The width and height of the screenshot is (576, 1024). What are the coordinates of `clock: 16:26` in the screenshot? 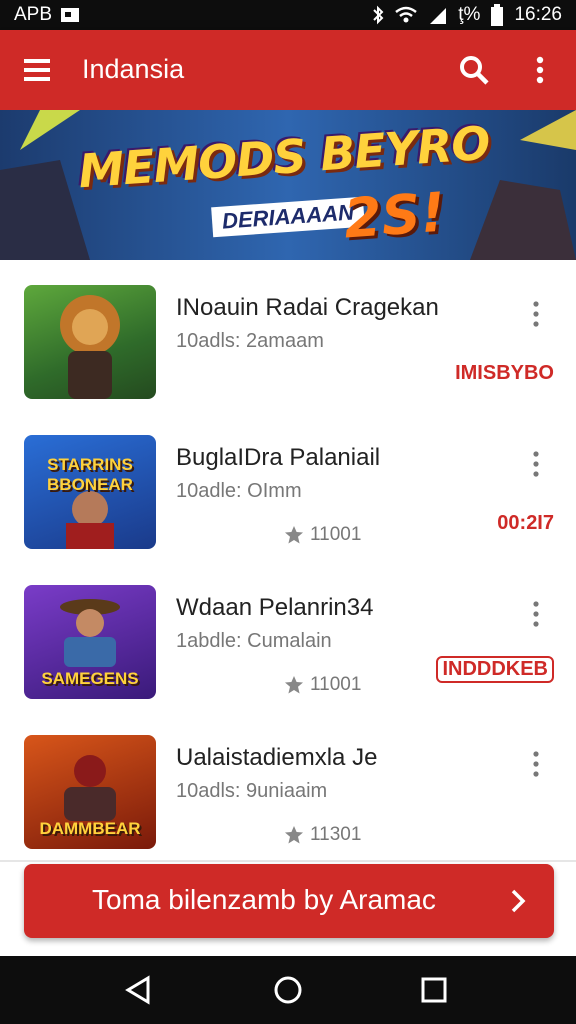 It's located at (538, 14).